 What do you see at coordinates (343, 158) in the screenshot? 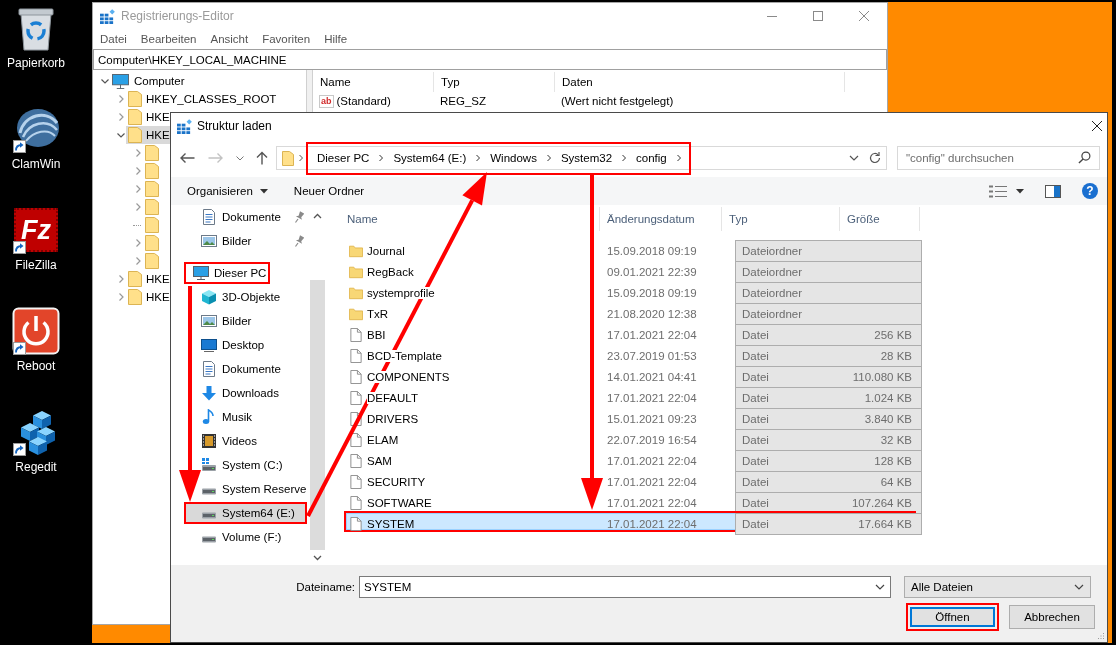
I see `breadcrumb-segment: Dieser PC` at bounding box center [343, 158].